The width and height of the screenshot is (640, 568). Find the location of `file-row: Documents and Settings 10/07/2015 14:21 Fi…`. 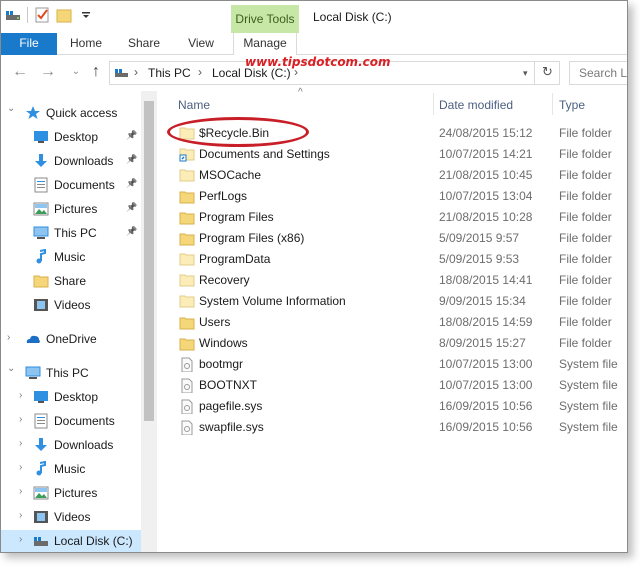

file-row: Documents and Settings 10/07/2015 14:21 Fi… is located at coordinates (398, 154).